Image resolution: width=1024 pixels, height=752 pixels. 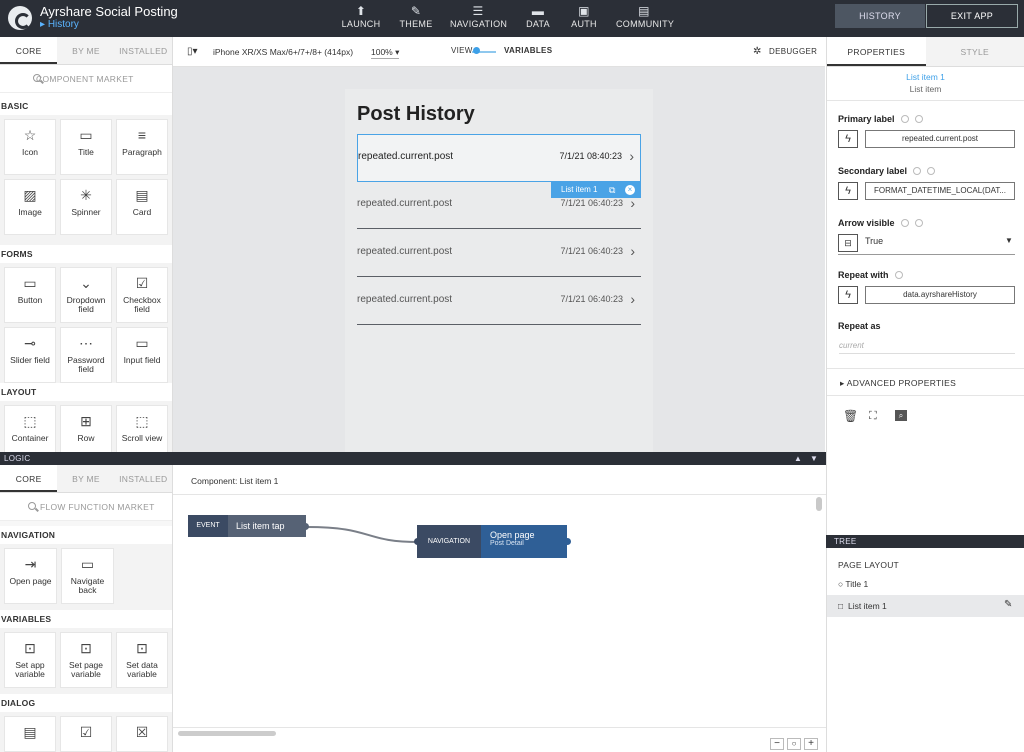 What do you see at coordinates (873, 171) in the screenshot?
I see `secondary-label-title: Secondary label` at bounding box center [873, 171].